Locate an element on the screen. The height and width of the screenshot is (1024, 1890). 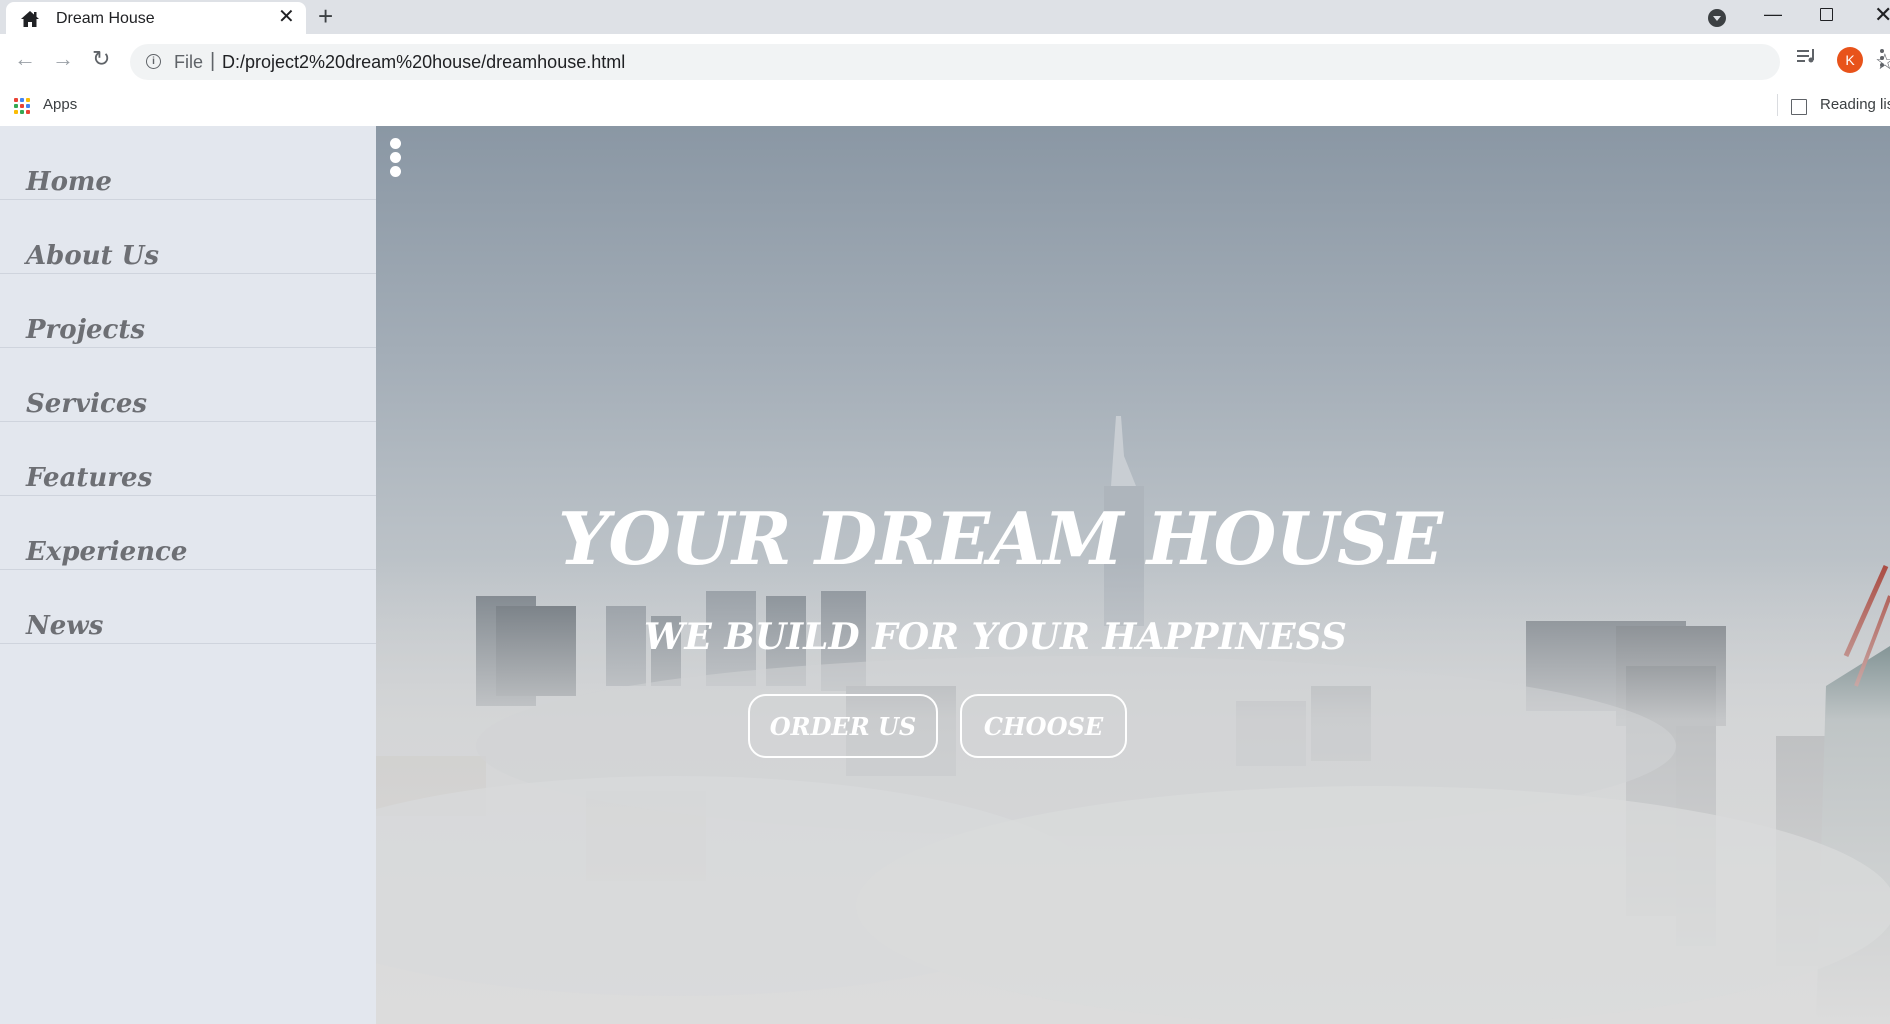
url-scheme-label: File is located at coordinates (189, 62).